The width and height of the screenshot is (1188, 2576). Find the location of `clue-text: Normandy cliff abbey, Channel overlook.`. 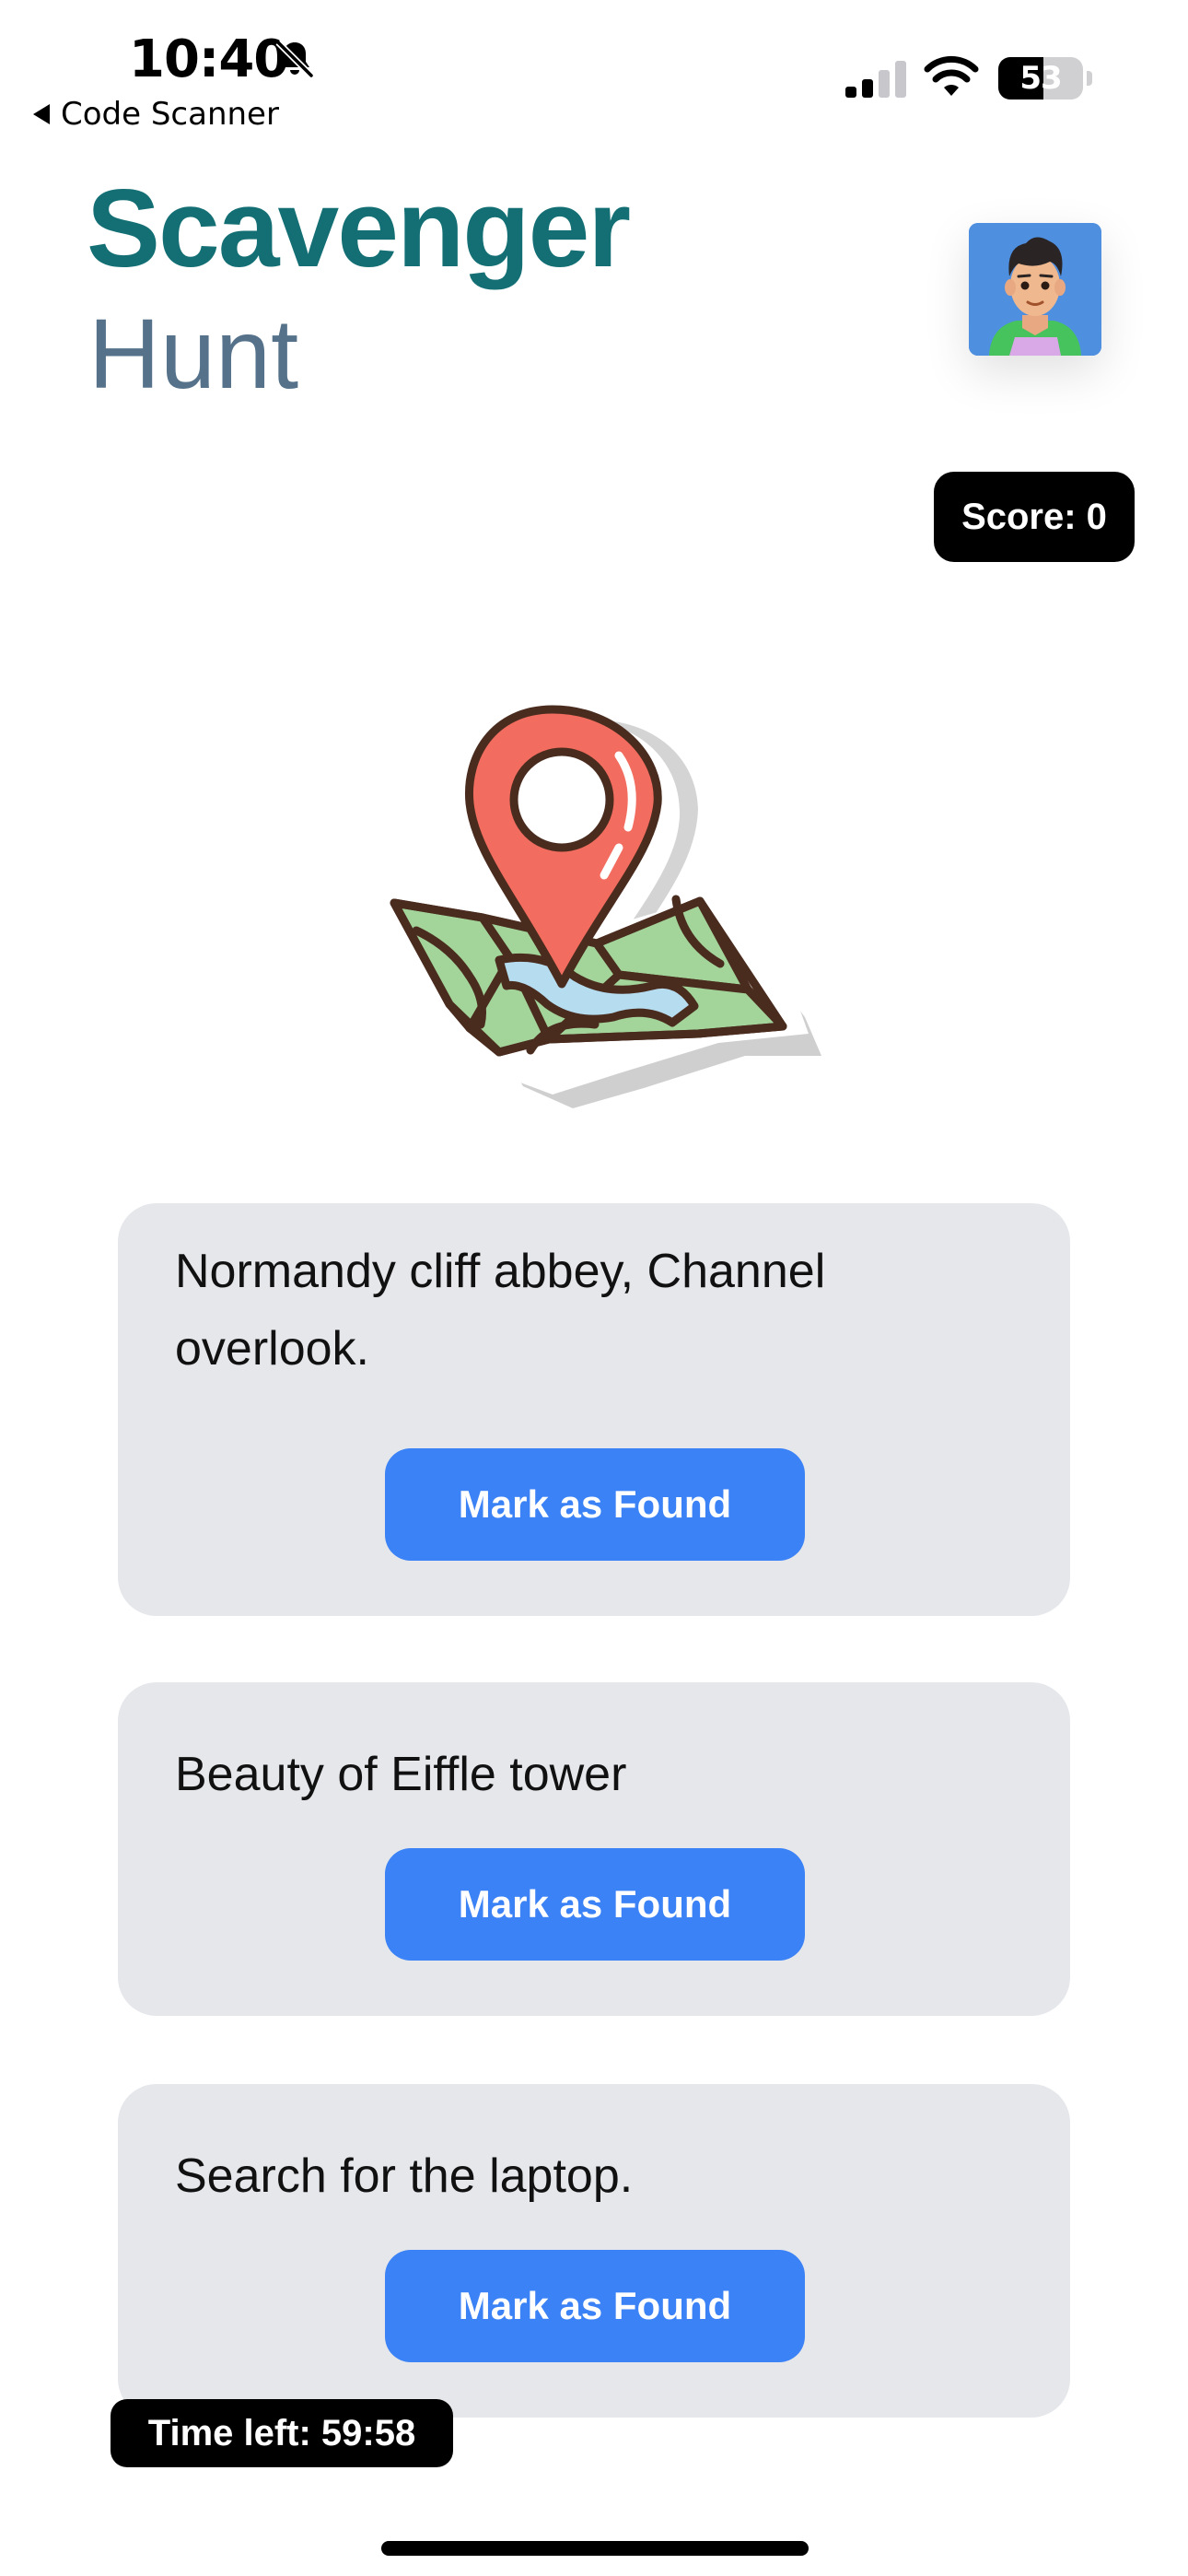

clue-text: Normandy cliff abbey, Channel overlook. is located at coordinates (500, 1310).